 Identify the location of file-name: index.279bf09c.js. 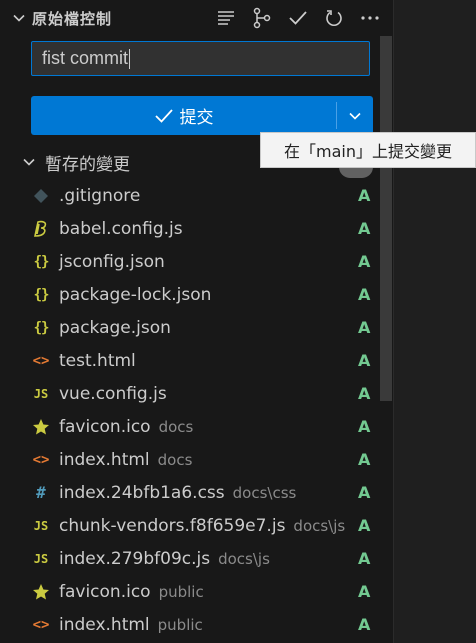
(135, 558).